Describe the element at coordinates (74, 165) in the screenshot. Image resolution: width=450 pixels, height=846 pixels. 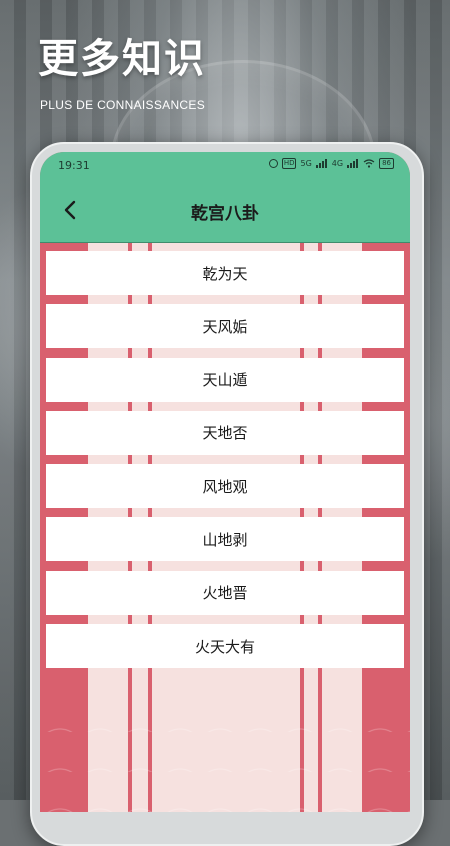
I see `status-time: 19:31` at that location.